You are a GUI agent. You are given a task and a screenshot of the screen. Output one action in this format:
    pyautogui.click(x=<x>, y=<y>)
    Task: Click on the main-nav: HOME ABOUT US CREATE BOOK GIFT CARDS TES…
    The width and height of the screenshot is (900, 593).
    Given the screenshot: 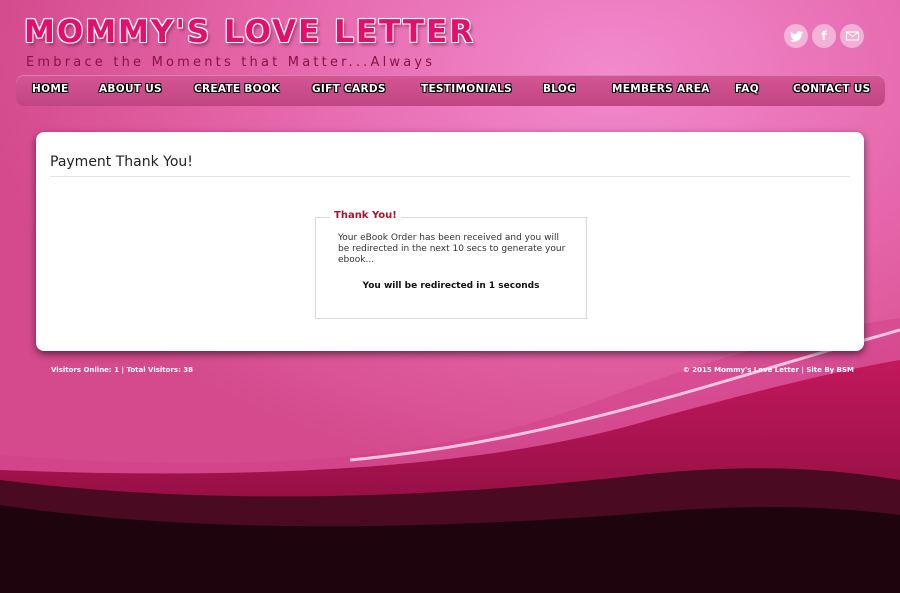 What is the action you would take?
    pyautogui.click(x=450, y=90)
    